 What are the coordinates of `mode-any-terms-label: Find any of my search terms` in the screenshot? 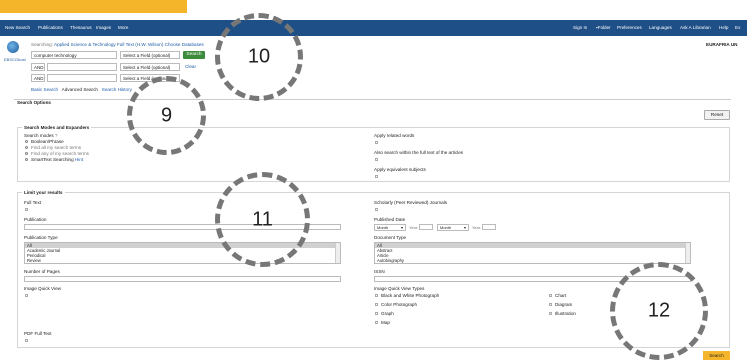 It's located at (60, 153).